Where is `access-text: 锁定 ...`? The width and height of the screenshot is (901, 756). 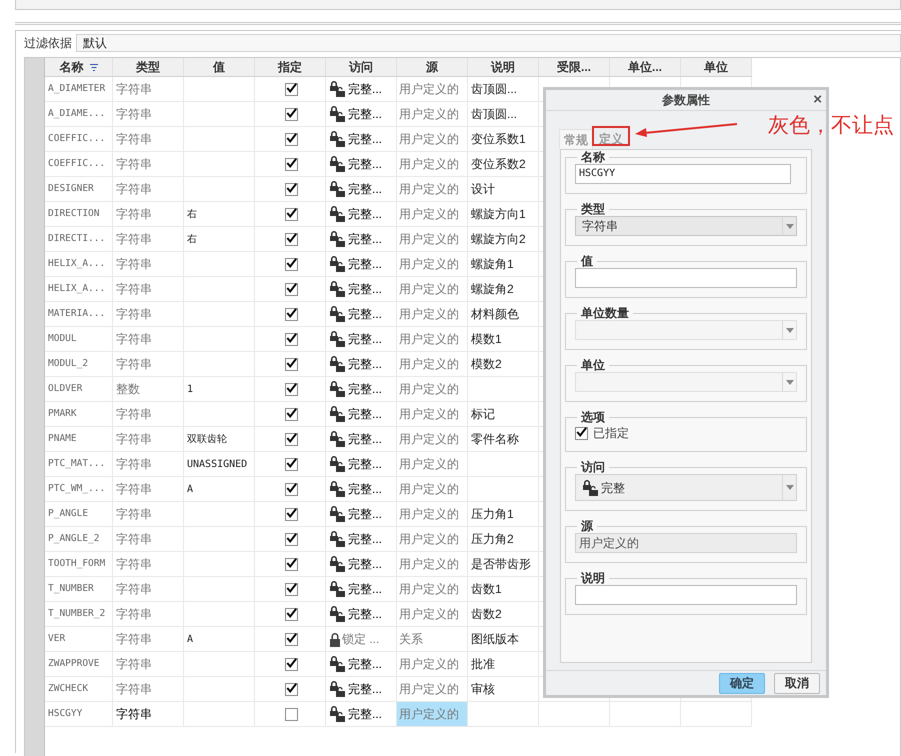 access-text: 锁定 ... is located at coordinates (361, 639).